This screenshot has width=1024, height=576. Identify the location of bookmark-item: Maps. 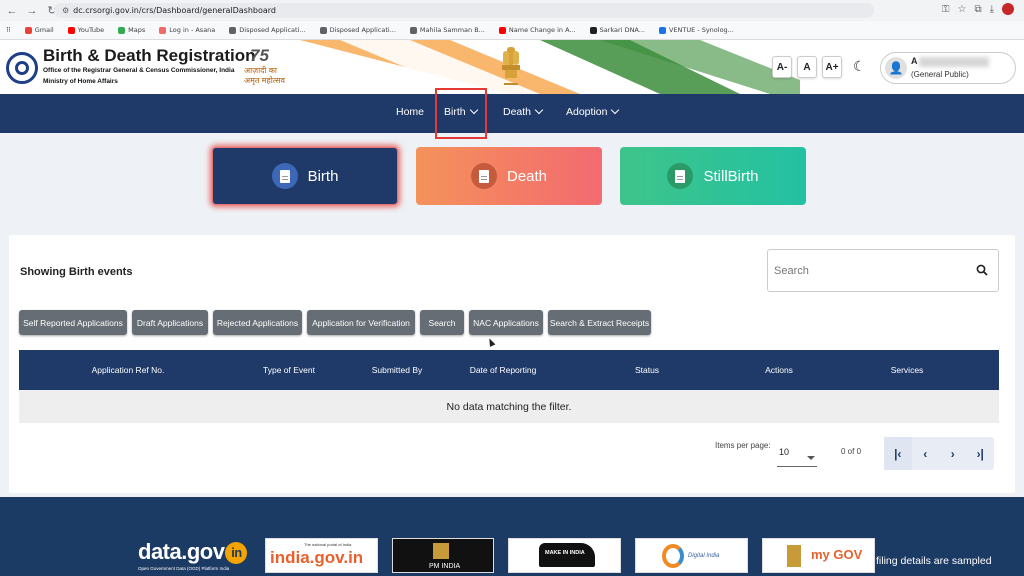
(131, 30).